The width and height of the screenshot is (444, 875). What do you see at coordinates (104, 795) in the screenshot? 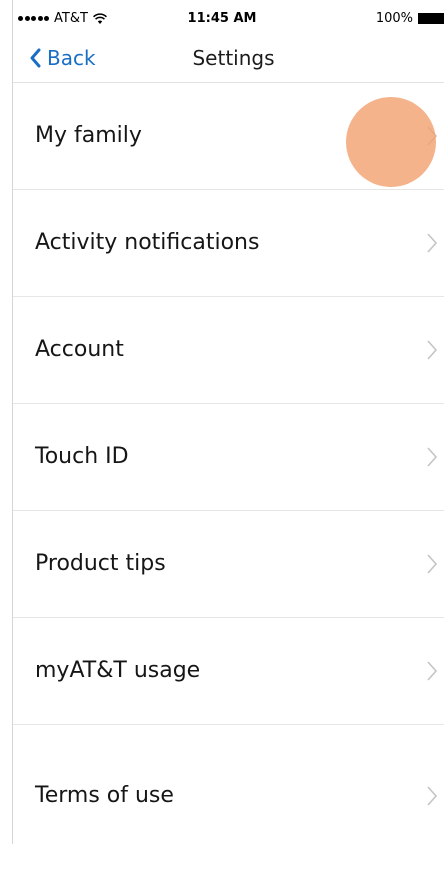
I see `settings-item-label: Terms of use` at bounding box center [104, 795].